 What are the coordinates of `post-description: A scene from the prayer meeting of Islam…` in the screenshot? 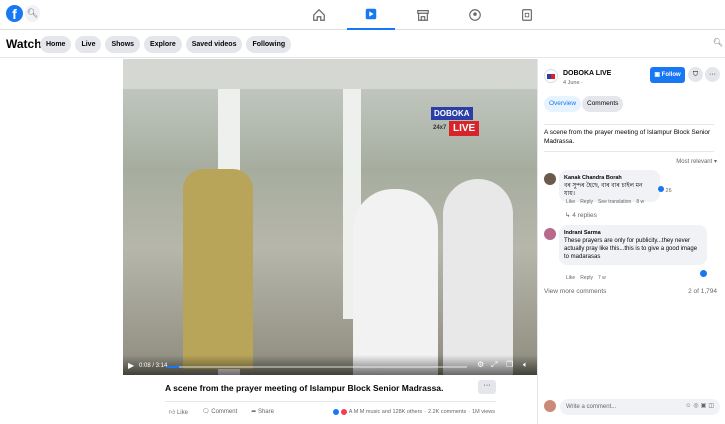 It's located at (629, 135).